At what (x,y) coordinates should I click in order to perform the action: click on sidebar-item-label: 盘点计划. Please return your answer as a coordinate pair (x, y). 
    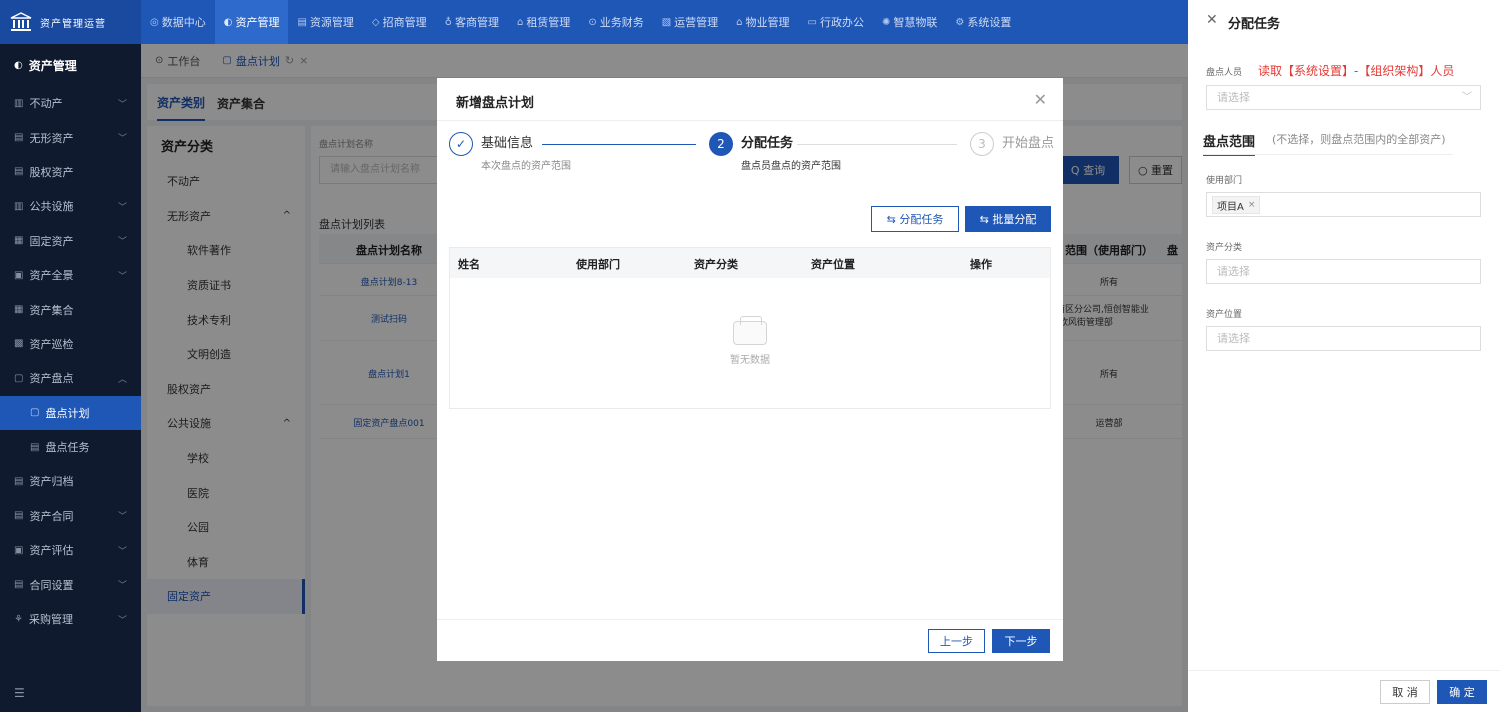
    Looking at the image, I should click on (67, 413).